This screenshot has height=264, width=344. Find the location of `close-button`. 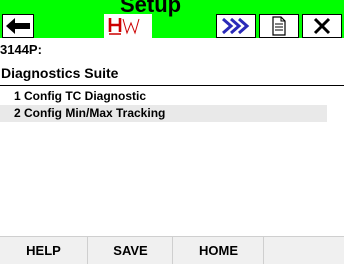

close-button is located at coordinates (322, 26).